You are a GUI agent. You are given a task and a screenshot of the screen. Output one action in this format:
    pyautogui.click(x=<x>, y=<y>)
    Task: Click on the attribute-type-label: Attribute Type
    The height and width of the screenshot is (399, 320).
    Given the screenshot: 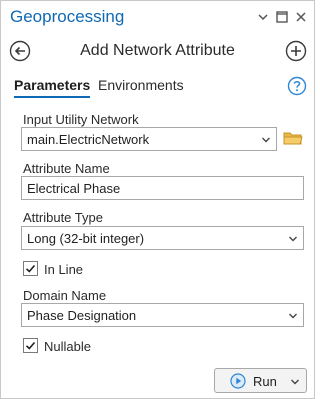 What is the action you would take?
    pyautogui.click(x=63, y=217)
    